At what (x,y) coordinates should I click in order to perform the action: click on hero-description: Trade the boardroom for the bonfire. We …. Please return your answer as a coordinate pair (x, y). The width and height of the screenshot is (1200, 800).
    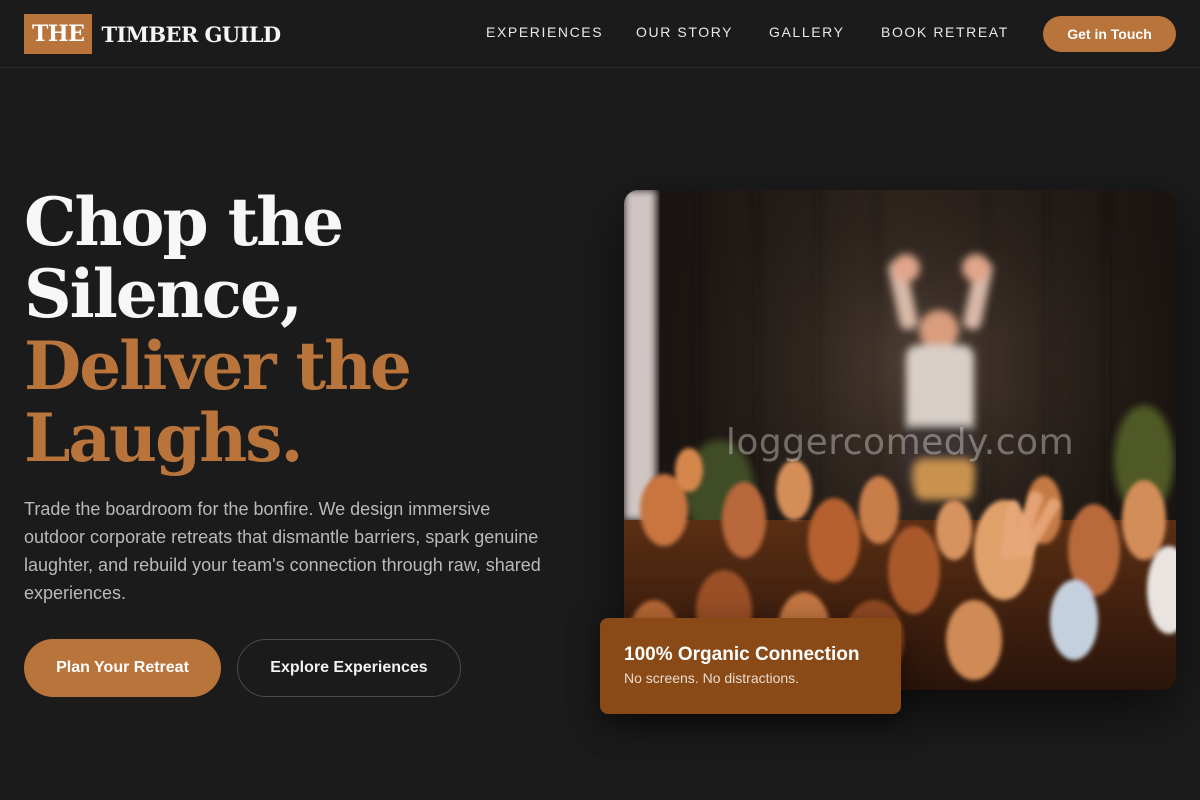
    Looking at the image, I should click on (282, 551).